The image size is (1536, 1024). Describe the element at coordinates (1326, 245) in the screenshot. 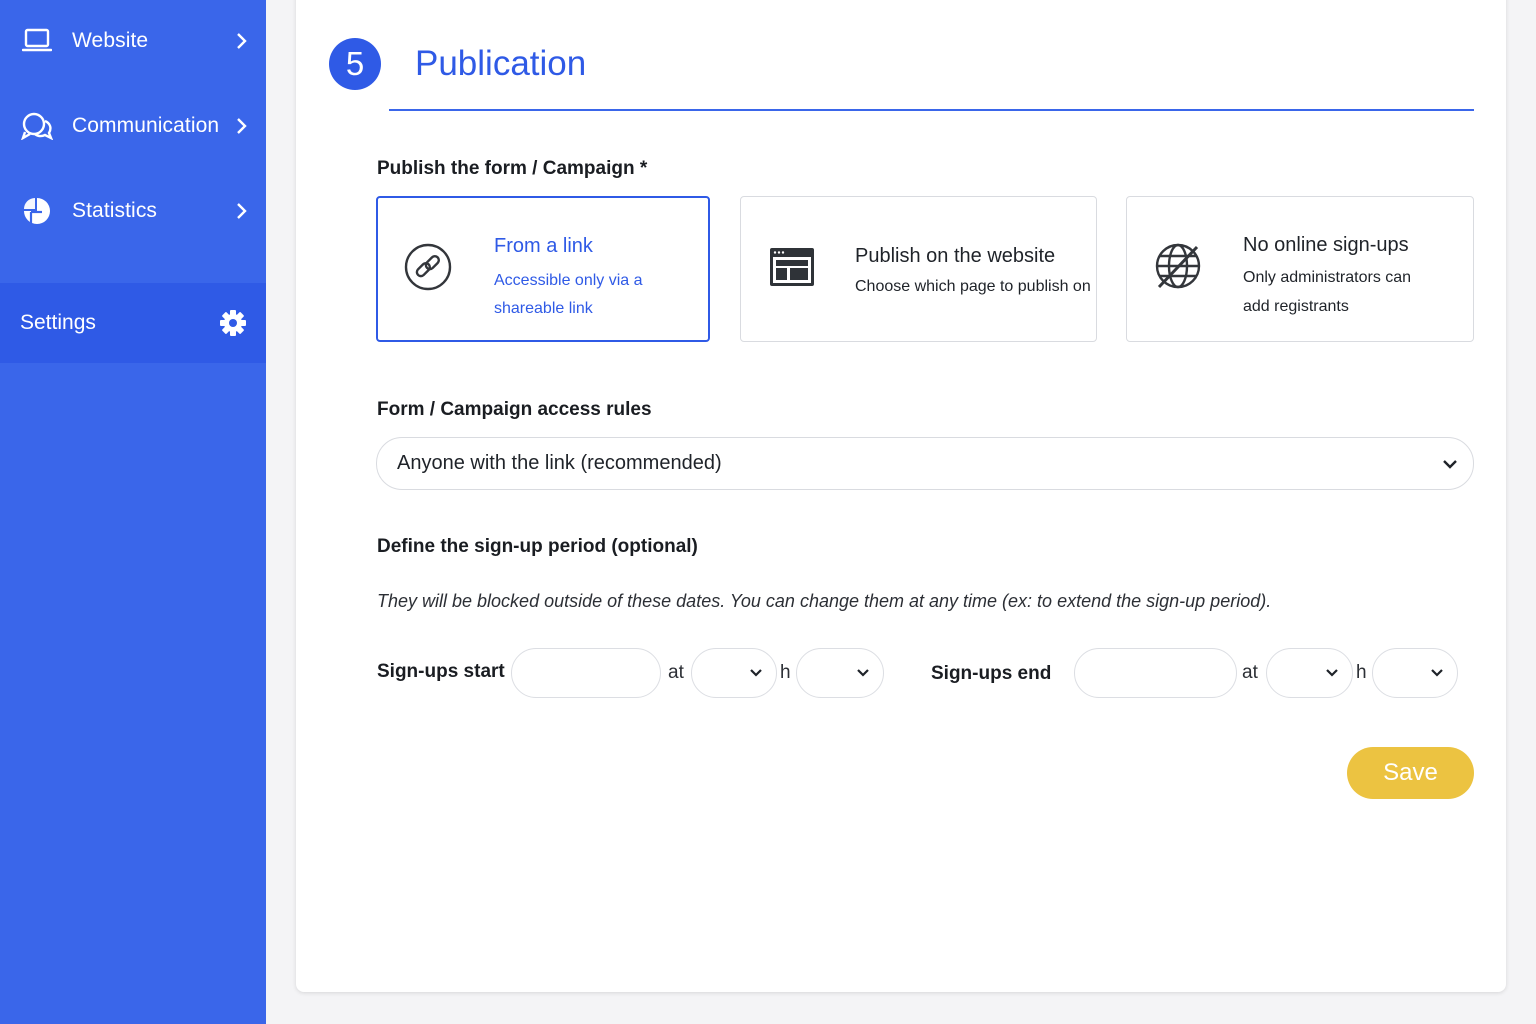

I see `option-title: No online sign-ups` at that location.